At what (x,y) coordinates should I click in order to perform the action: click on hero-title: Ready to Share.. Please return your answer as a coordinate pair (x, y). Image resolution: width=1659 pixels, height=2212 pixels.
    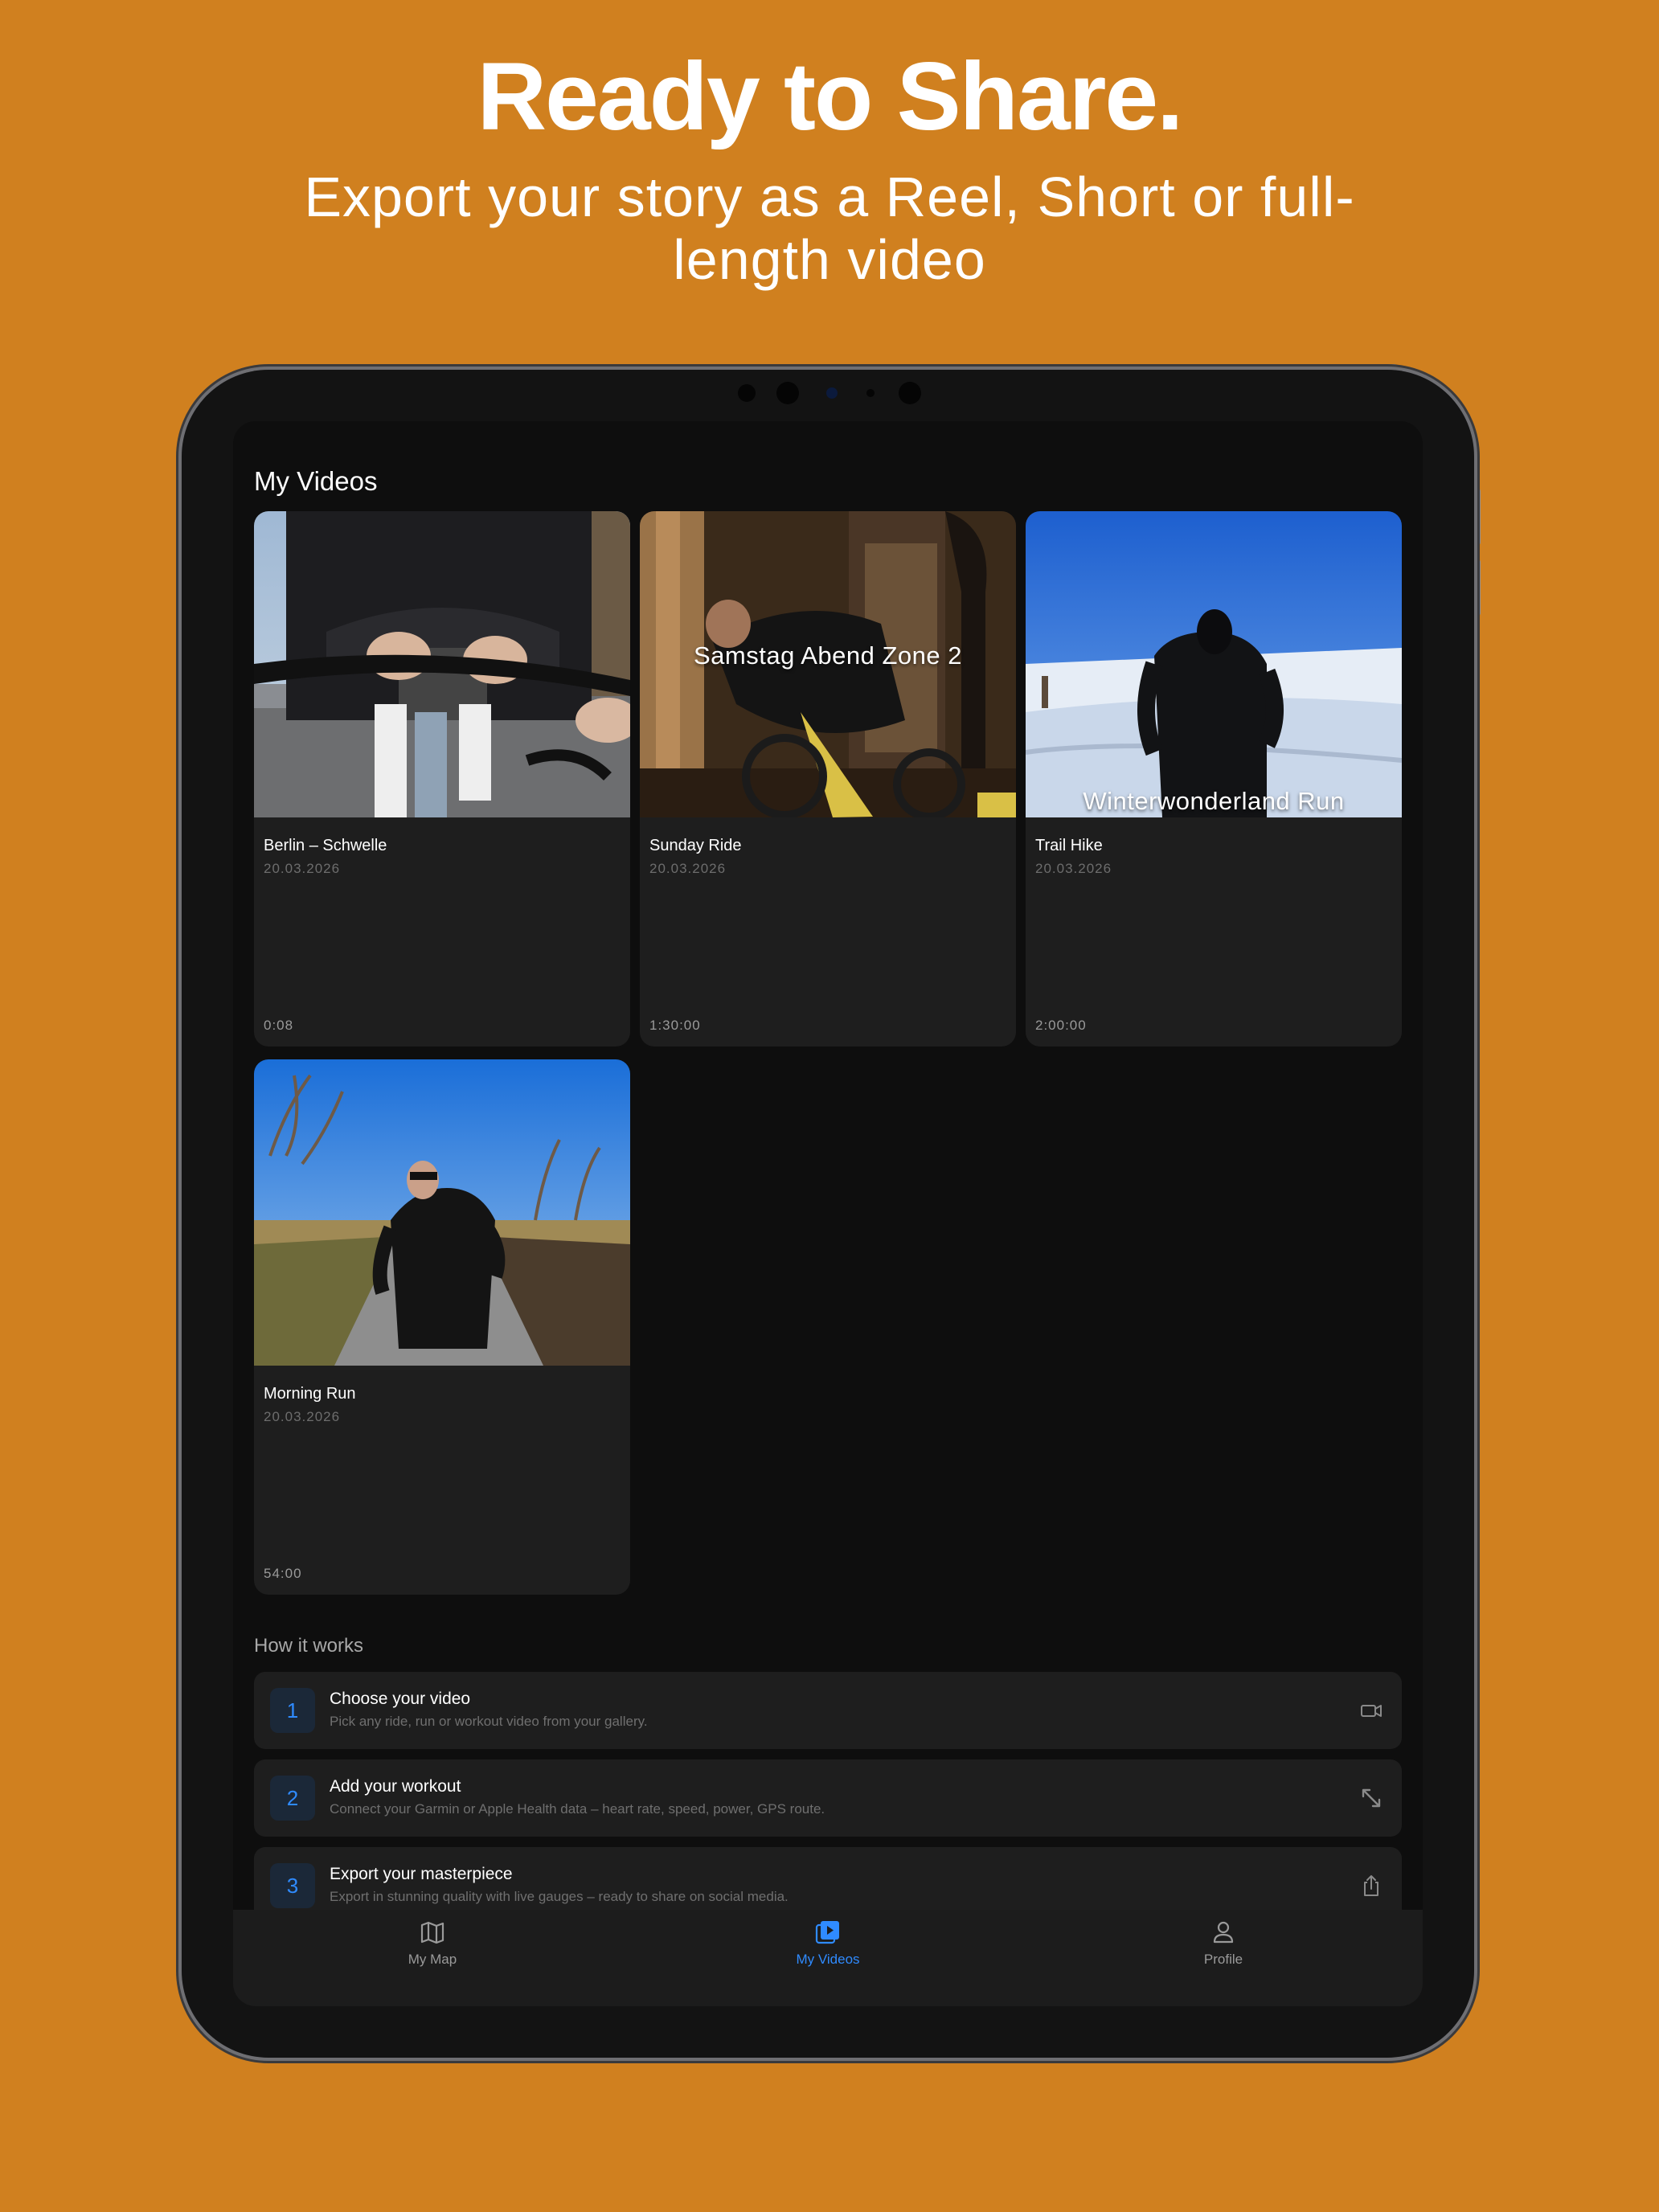
    Looking at the image, I should click on (830, 96).